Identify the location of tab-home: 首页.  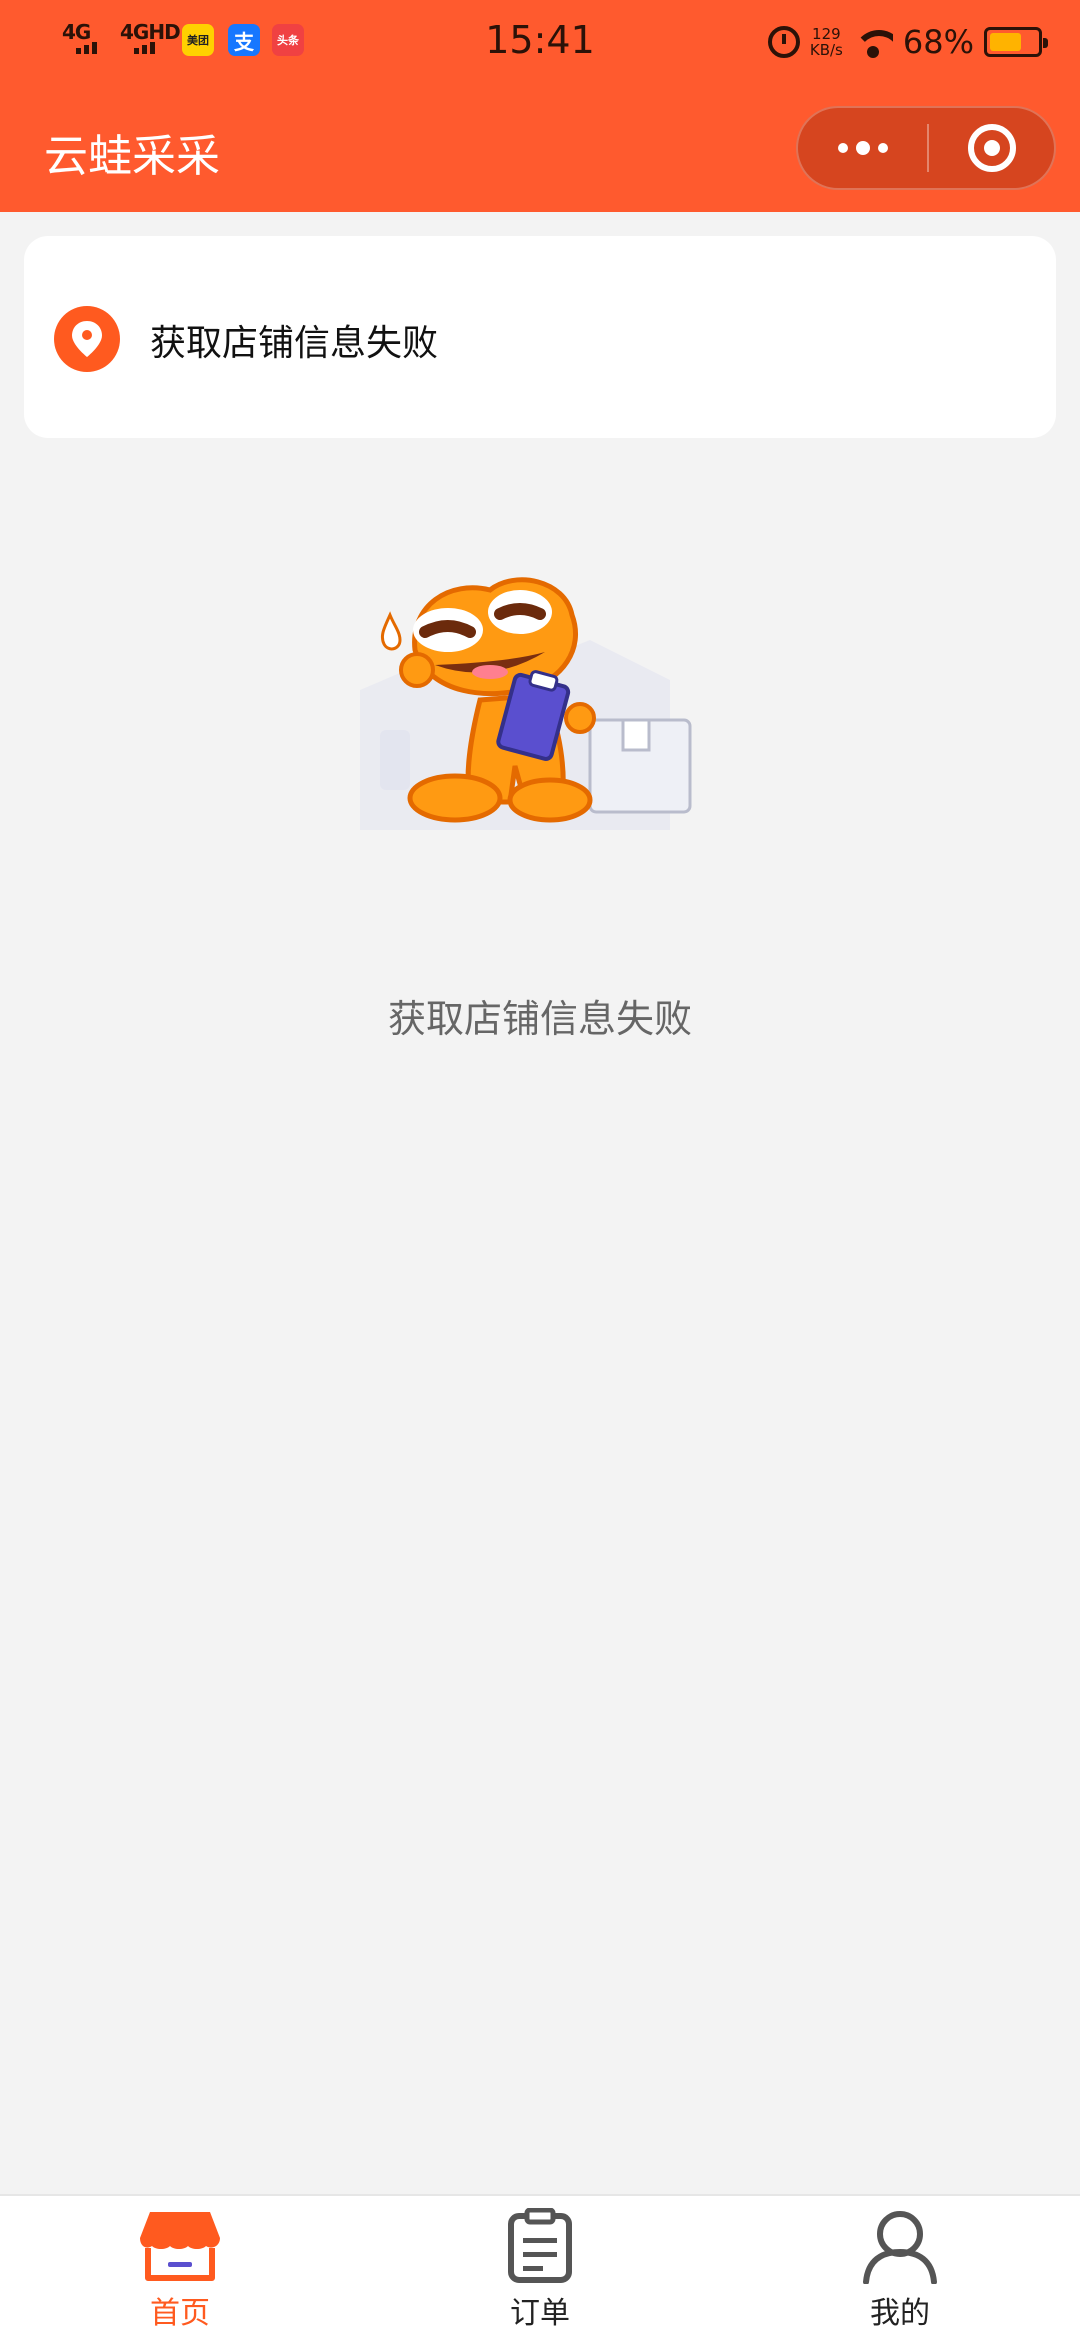
(180, 2268).